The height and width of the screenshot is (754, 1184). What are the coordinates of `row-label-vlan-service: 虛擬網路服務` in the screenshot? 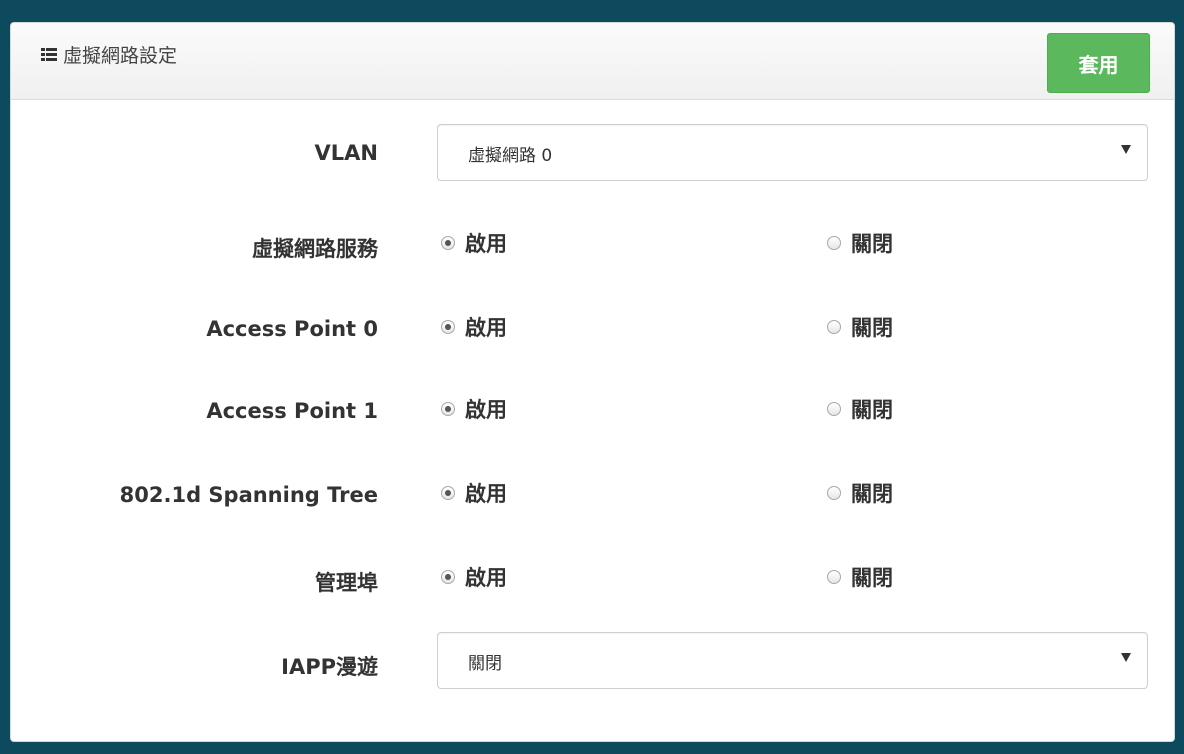 It's located at (315, 249).